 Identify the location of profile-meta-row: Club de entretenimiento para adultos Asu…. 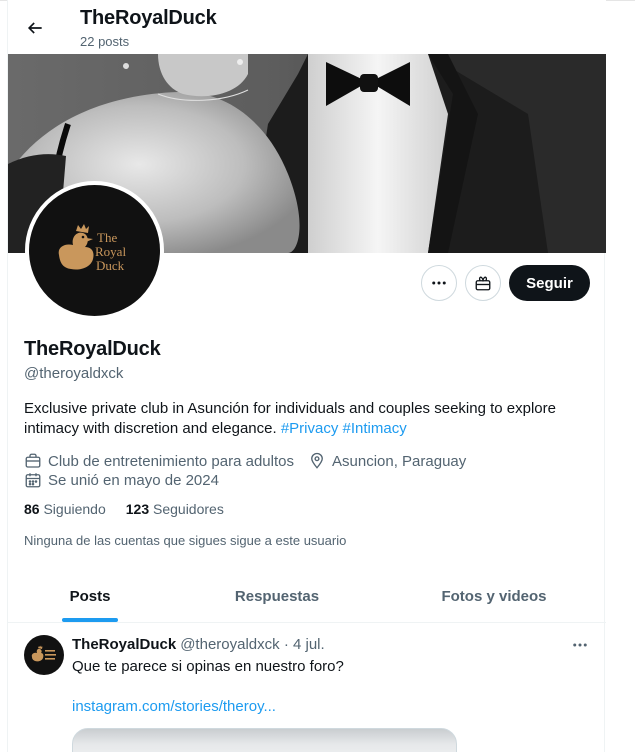
(245, 461).